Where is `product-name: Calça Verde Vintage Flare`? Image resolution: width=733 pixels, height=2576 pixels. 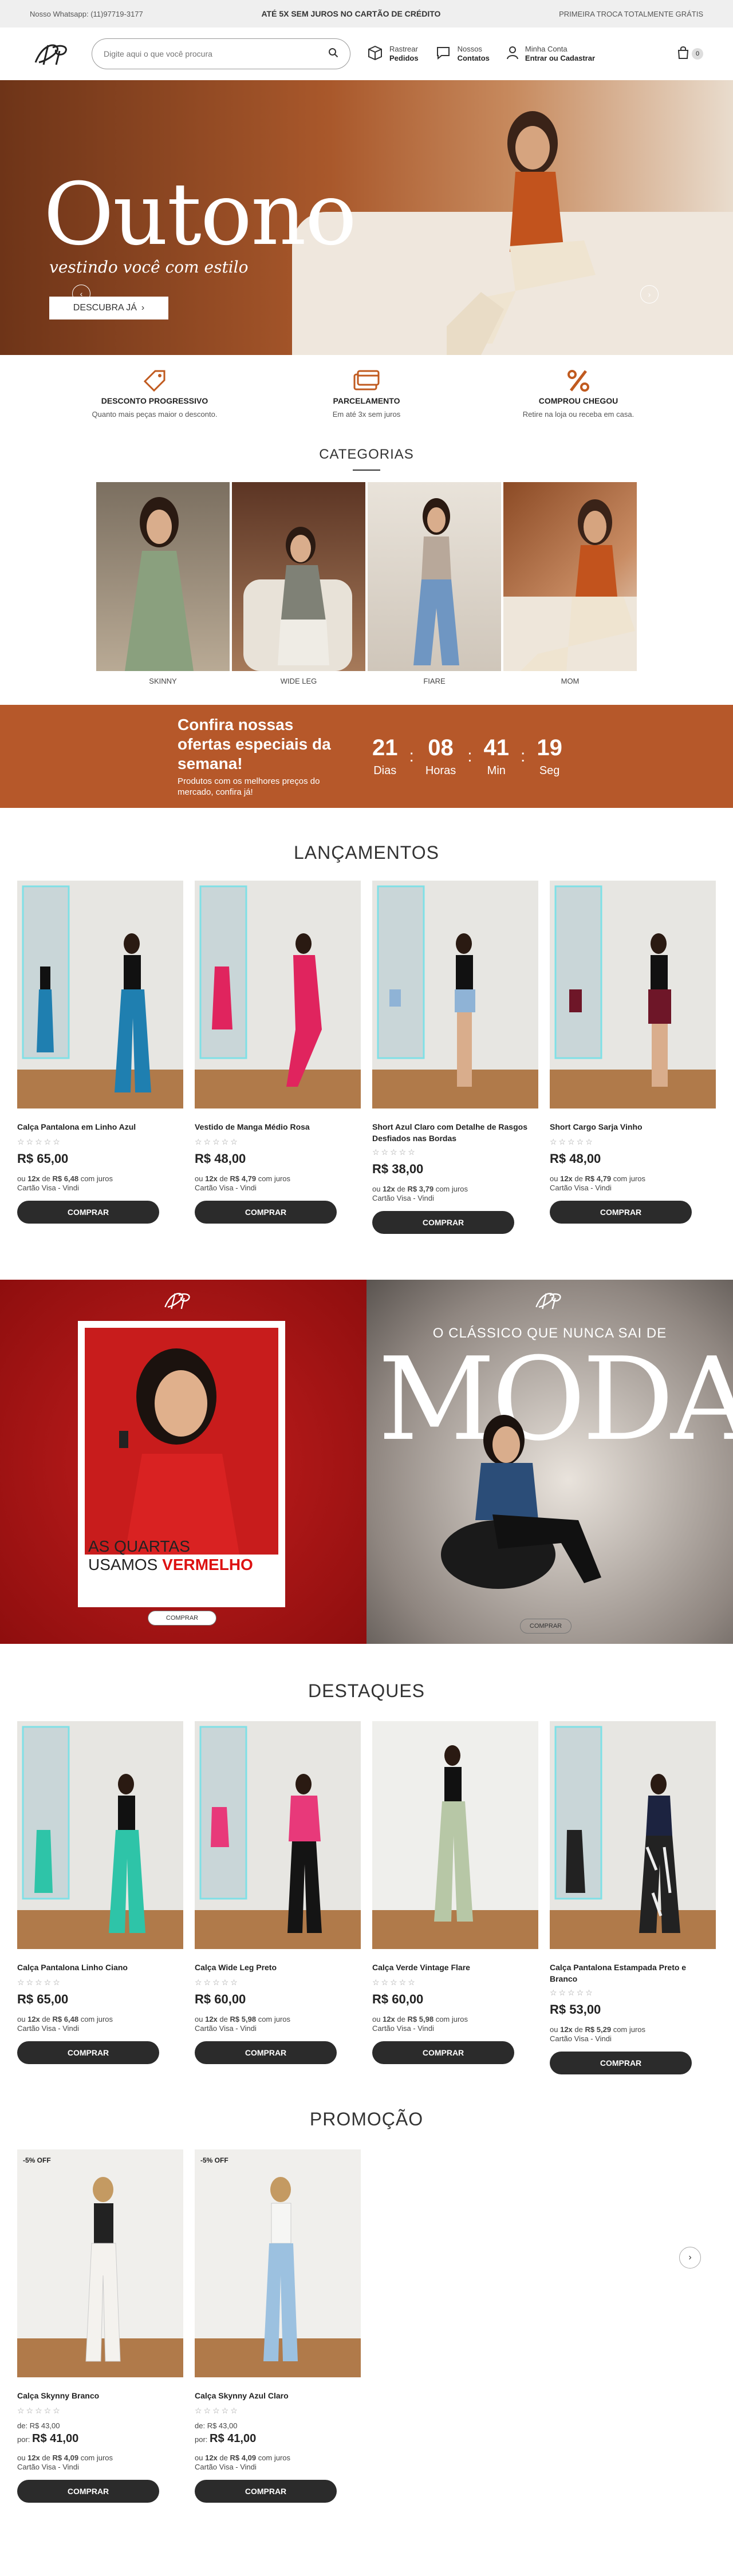 product-name: Calça Verde Vintage Flare is located at coordinates (455, 1968).